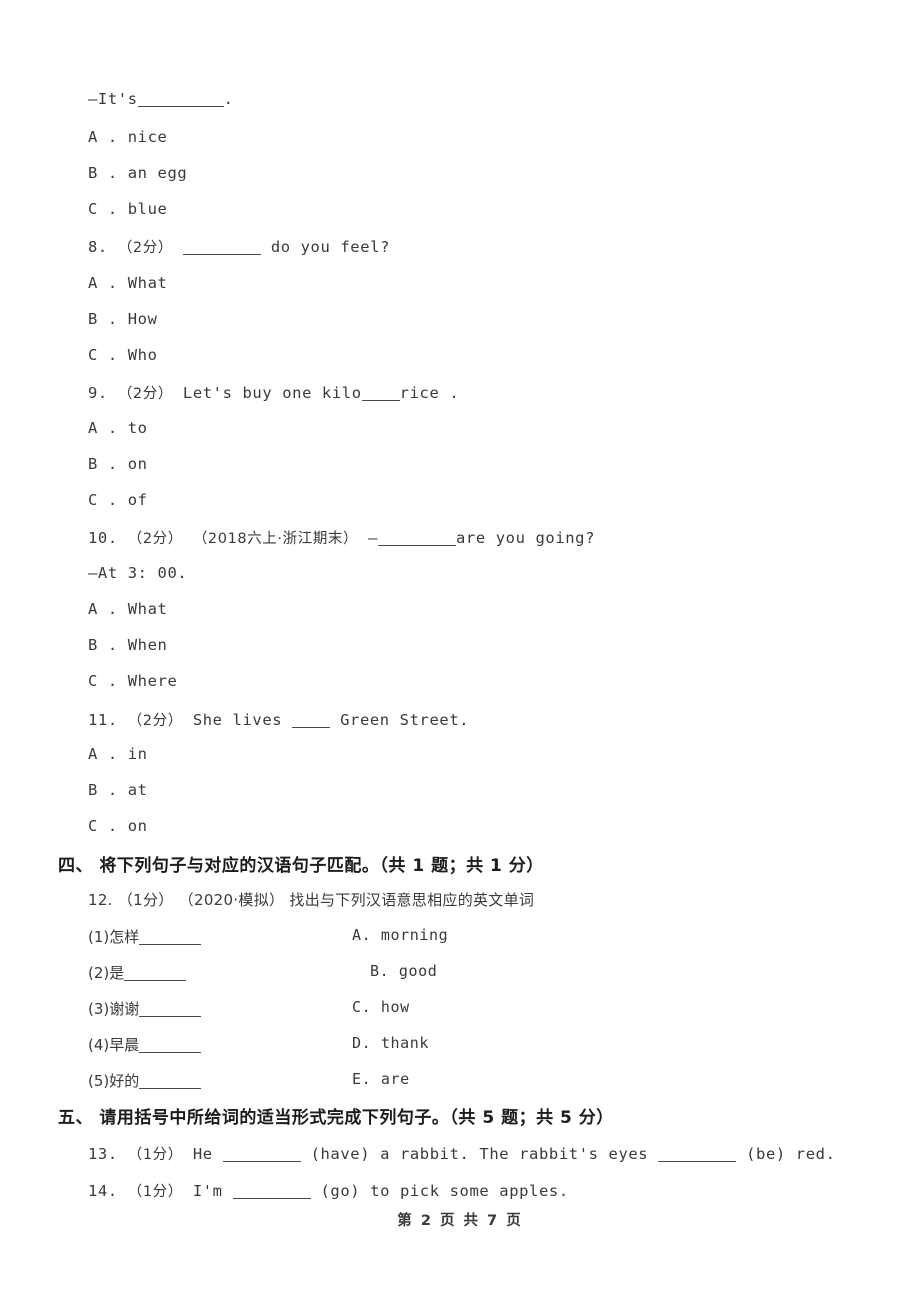 Image resolution: width=920 pixels, height=1302 pixels. Describe the element at coordinates (114, 1081) in the screenshot. I see `match-left-label: (5)好的` at that location.